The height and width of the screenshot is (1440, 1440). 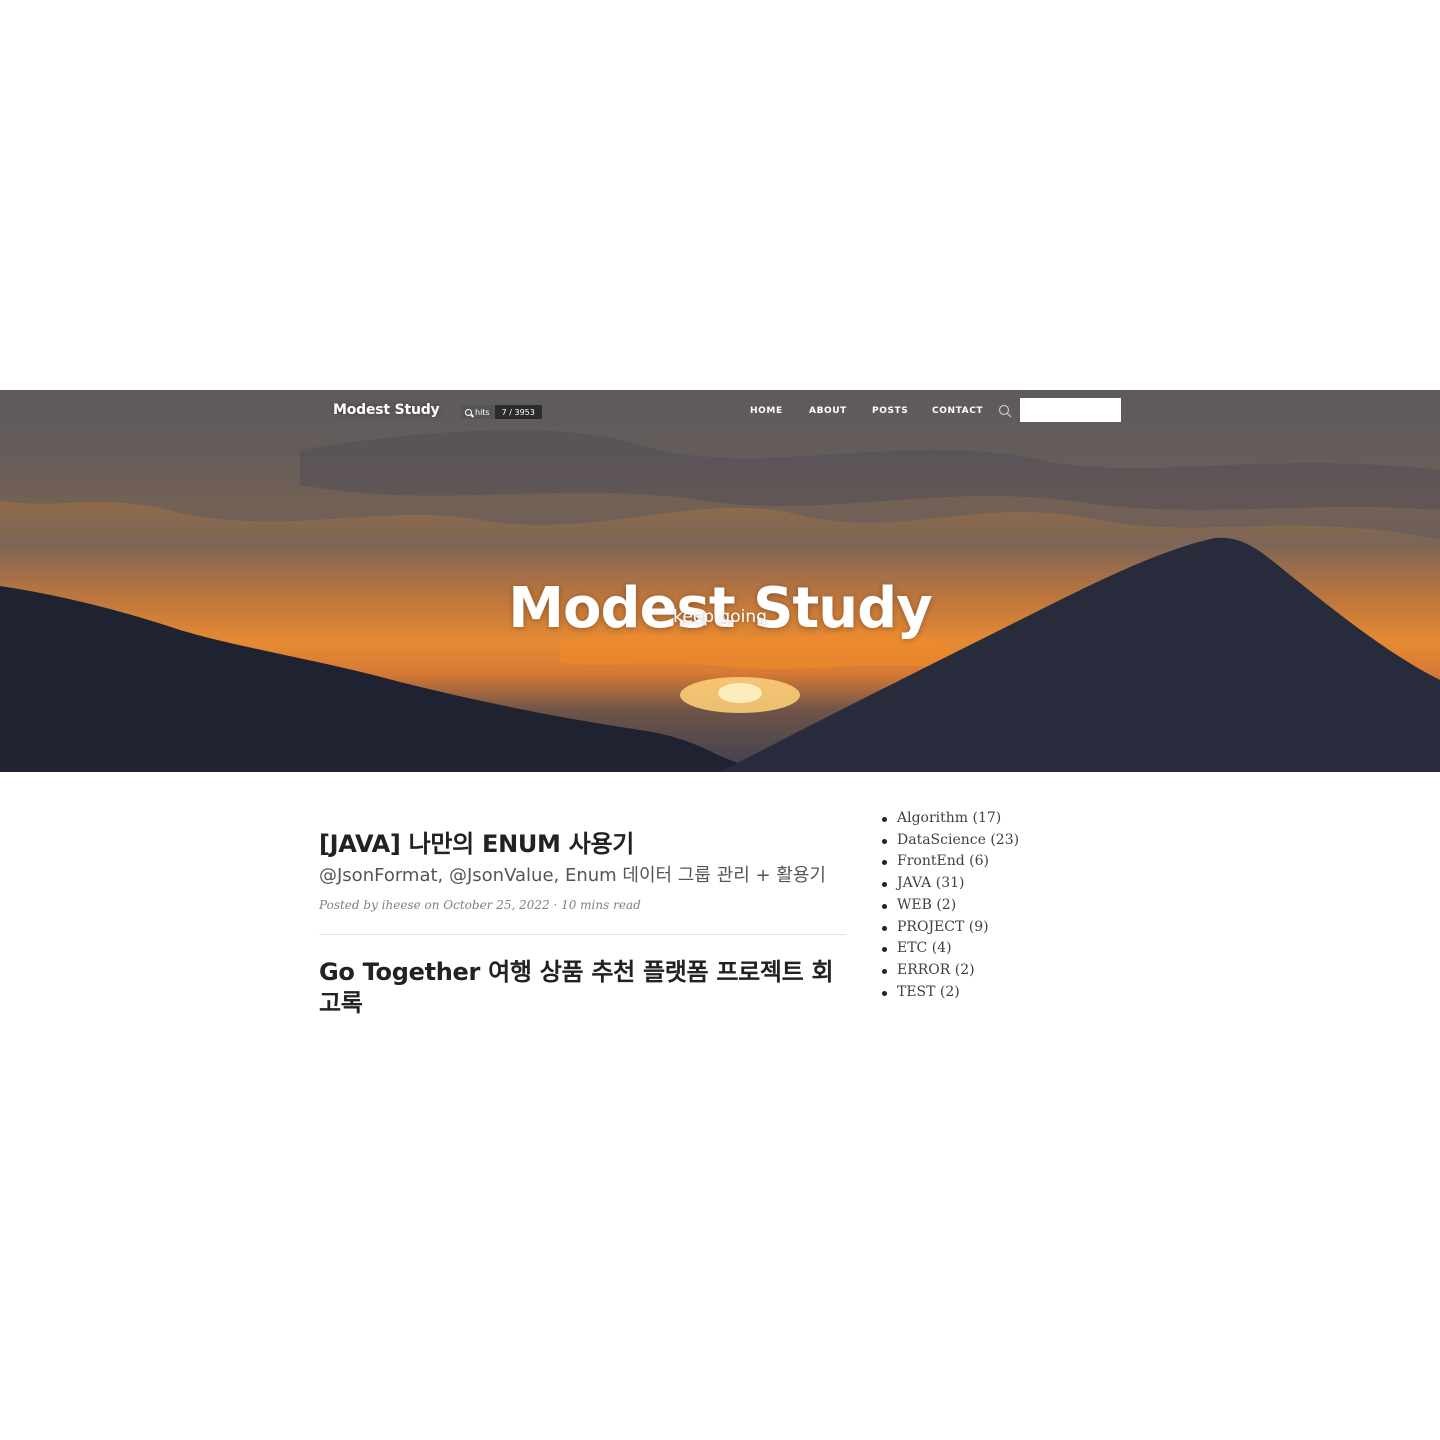 I want to click on category-item-datascience: DataScience (23), so click(x=950, y=841).